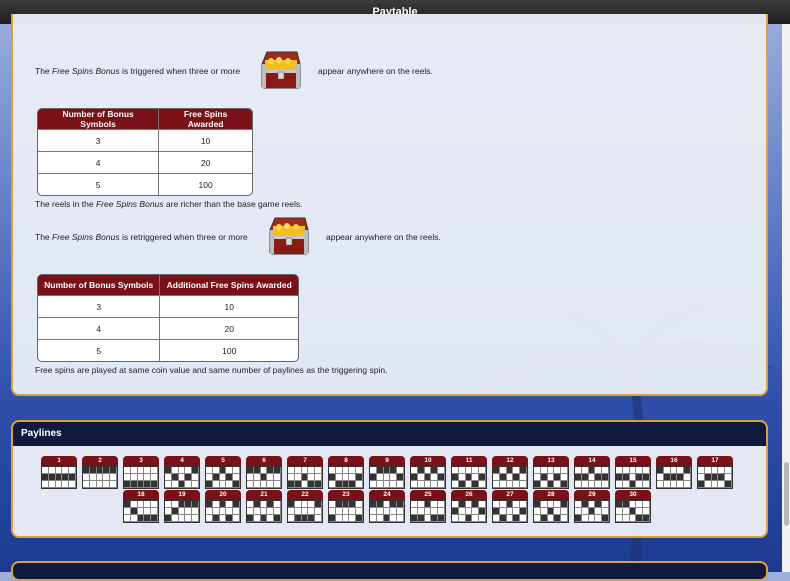  Describe the element at coordinates (183, 237) in the screenshot. I see `retrigger-mid: is retriggered when three or more` at that location.